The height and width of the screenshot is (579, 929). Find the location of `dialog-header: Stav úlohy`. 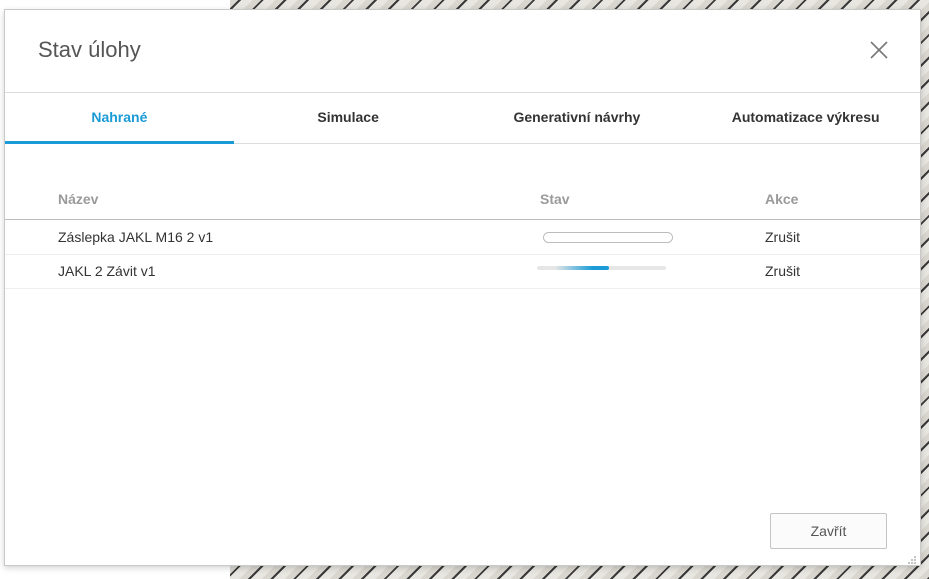

dialog-header: Stav úlohy is located at coordinates (462, 51).